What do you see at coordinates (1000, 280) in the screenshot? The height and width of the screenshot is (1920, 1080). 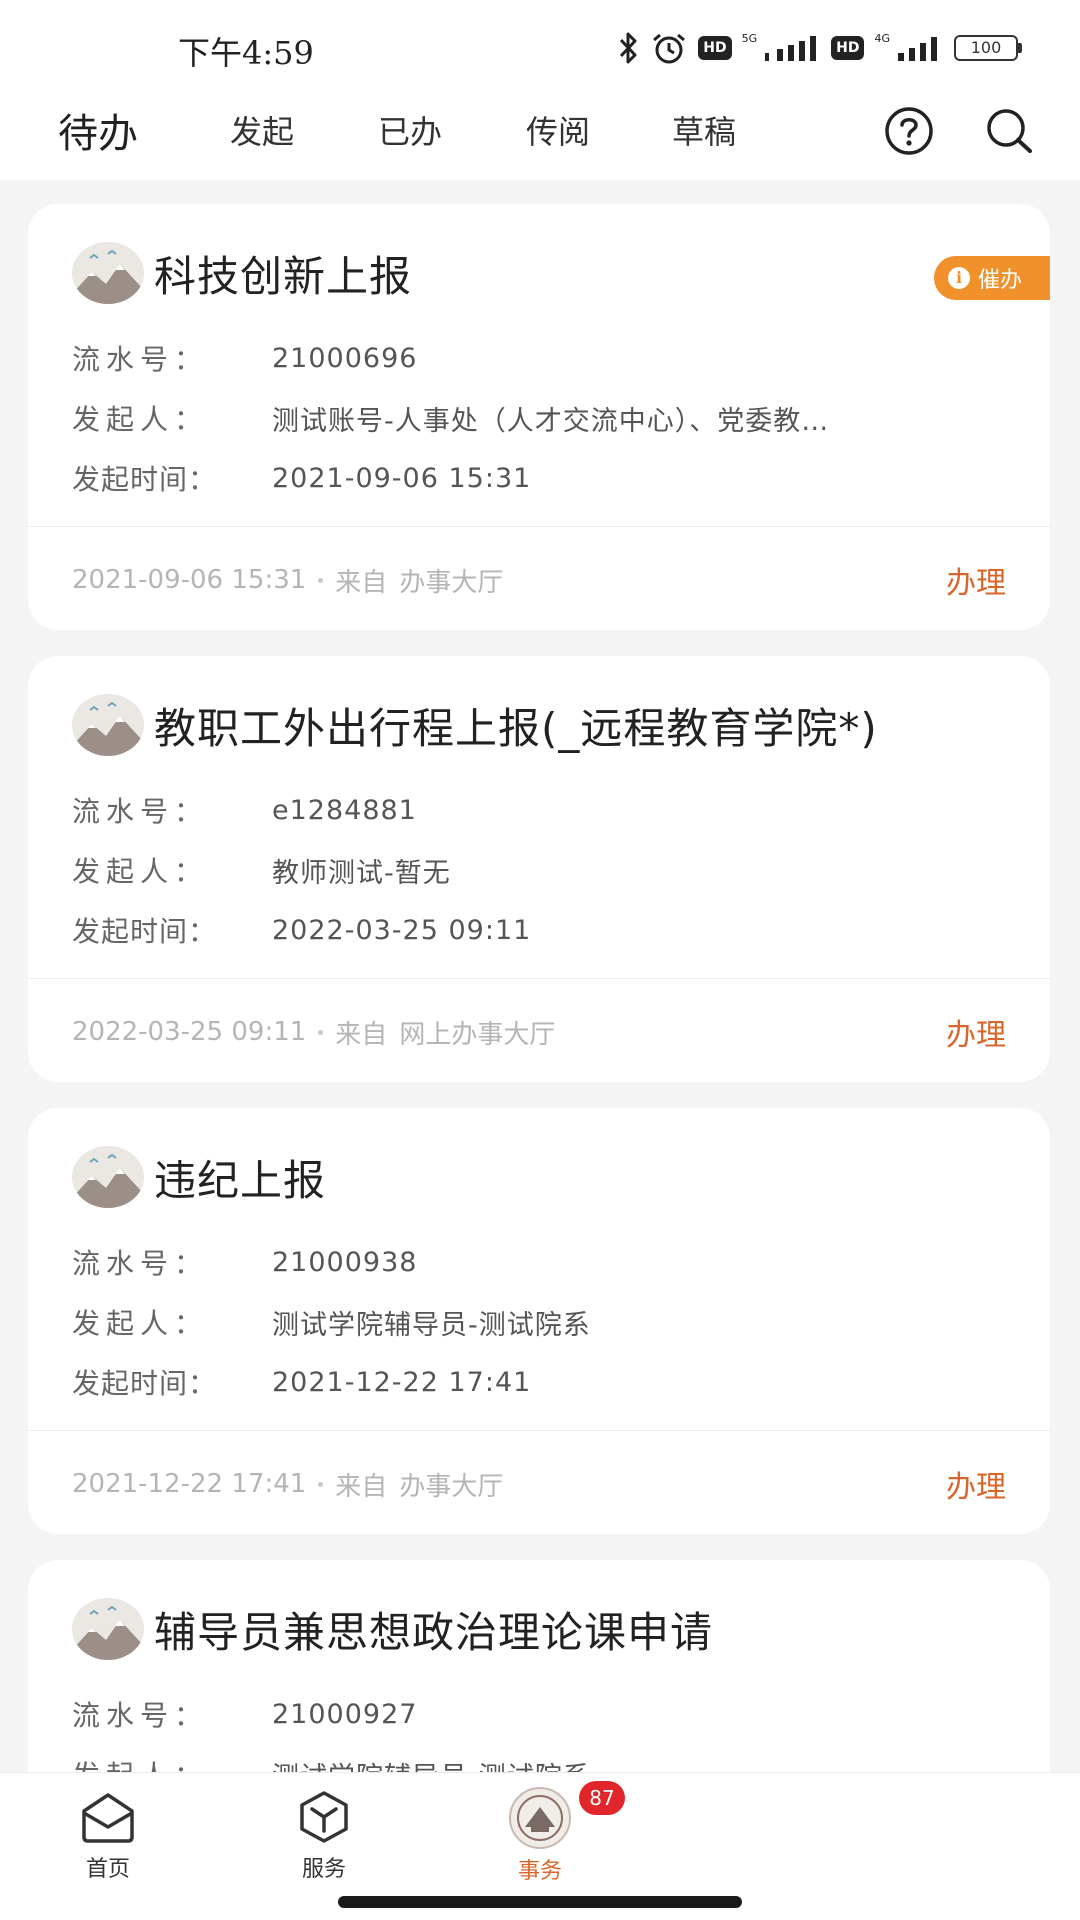 I see `urge-label: 催办` at bounding box center [1000, 280].